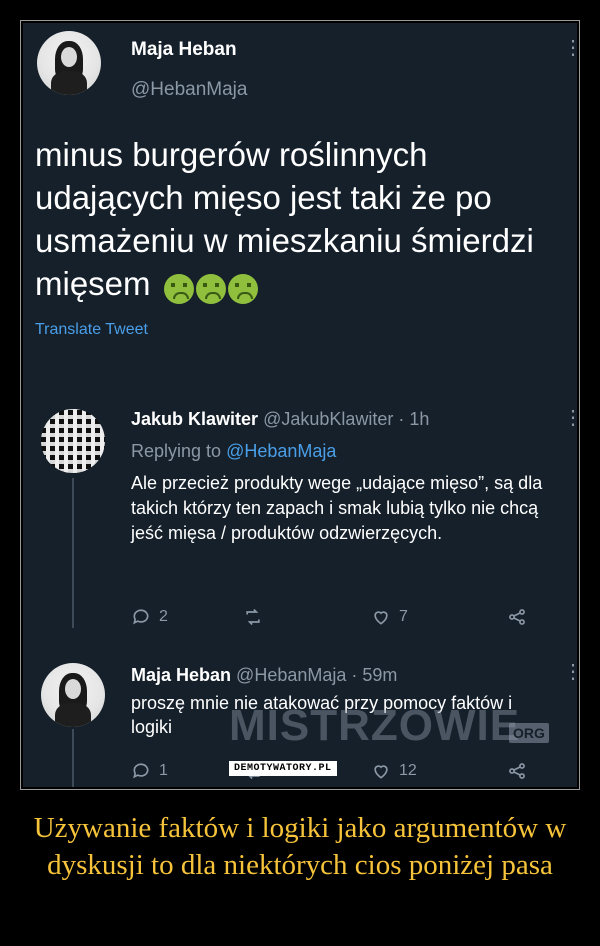 The image size is (600, 946). What do you see at coordinates (91, 330) in the screenshot?
I see `translate-tweet-link: Translate Tweet` at bounding box center [91, 330].